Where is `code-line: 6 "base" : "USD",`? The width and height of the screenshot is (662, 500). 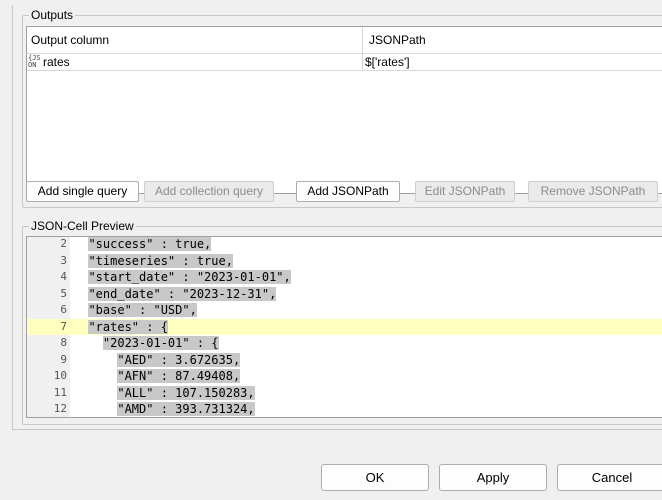 code-line: 6 "base" : "USD", is located at coordinates (344, 310).